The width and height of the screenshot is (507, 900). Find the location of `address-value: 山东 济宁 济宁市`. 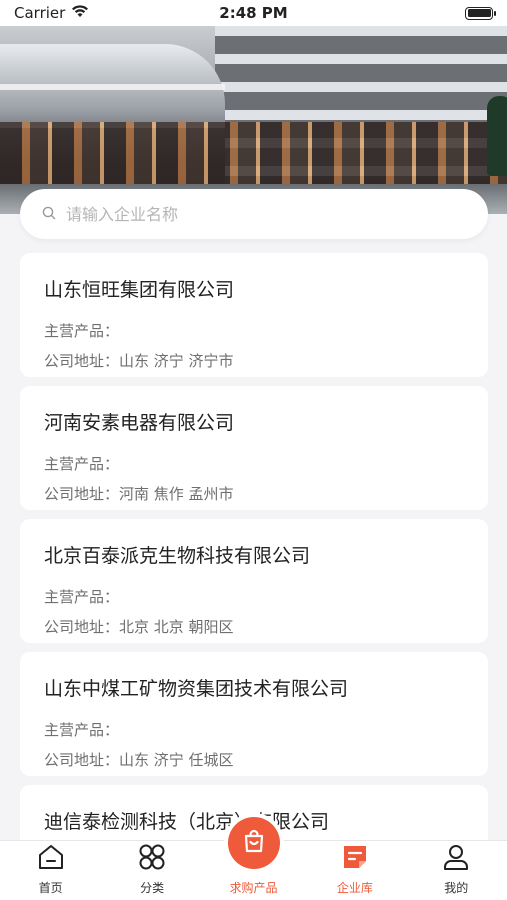

address-value: 山东 济宁 济宁市 is located at coordinates (176, 361).